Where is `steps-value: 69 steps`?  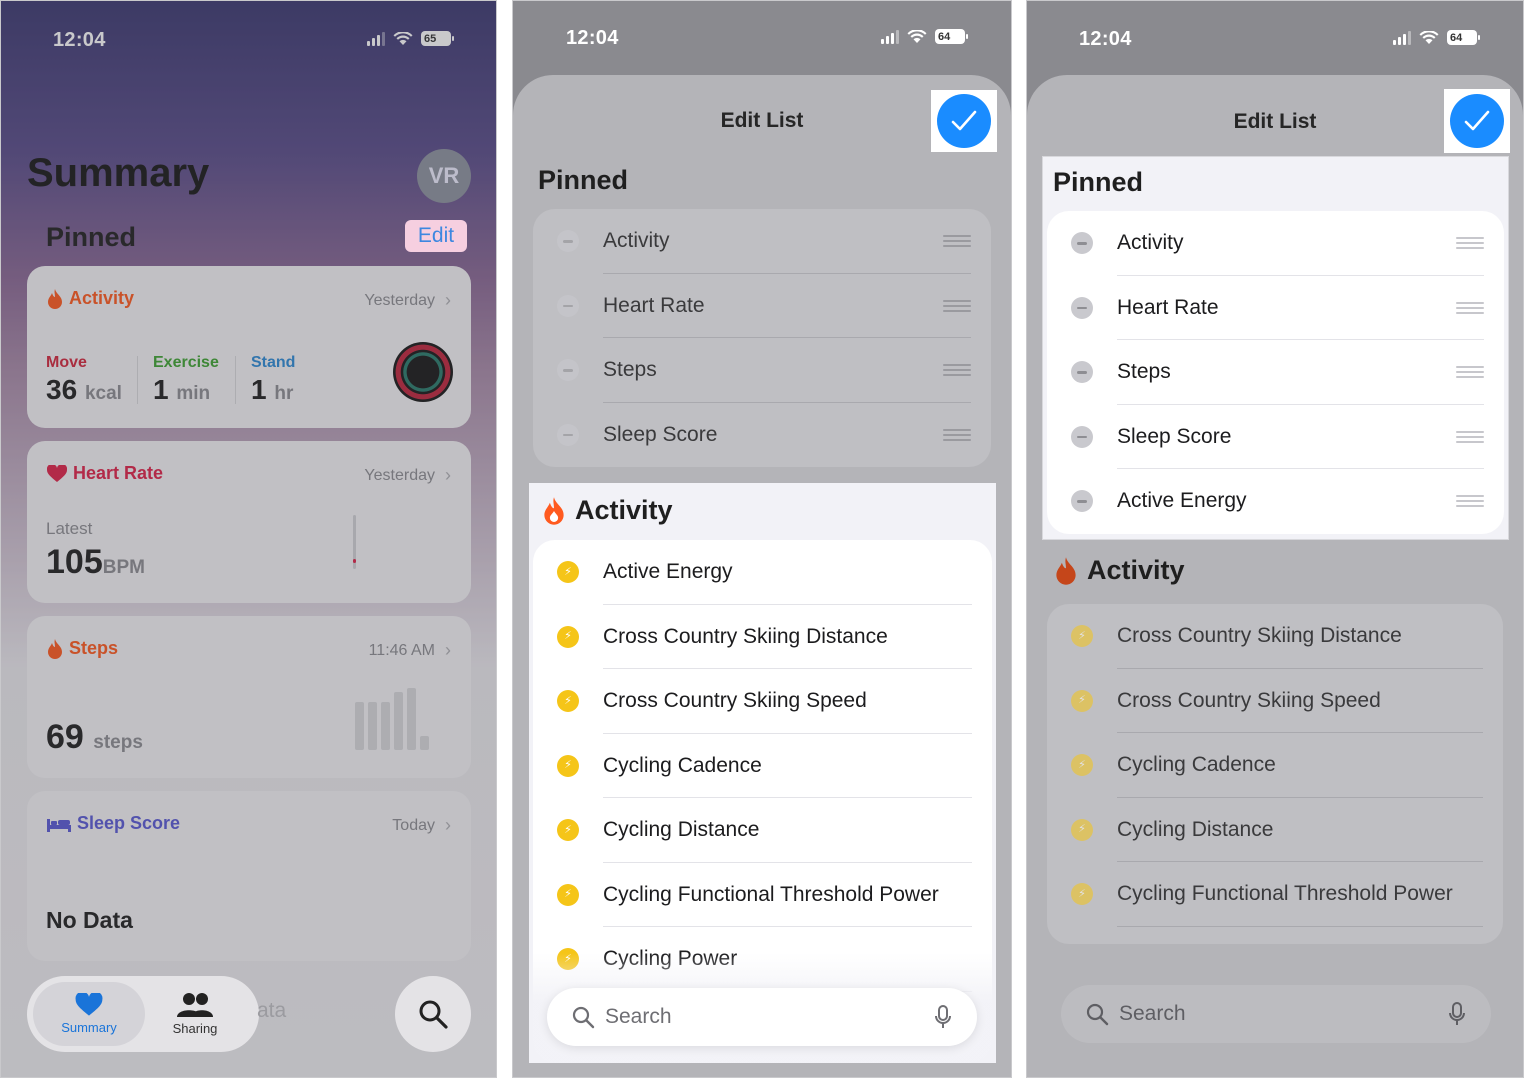
steps-value: 69 steps is located at coordinates (94, 737).